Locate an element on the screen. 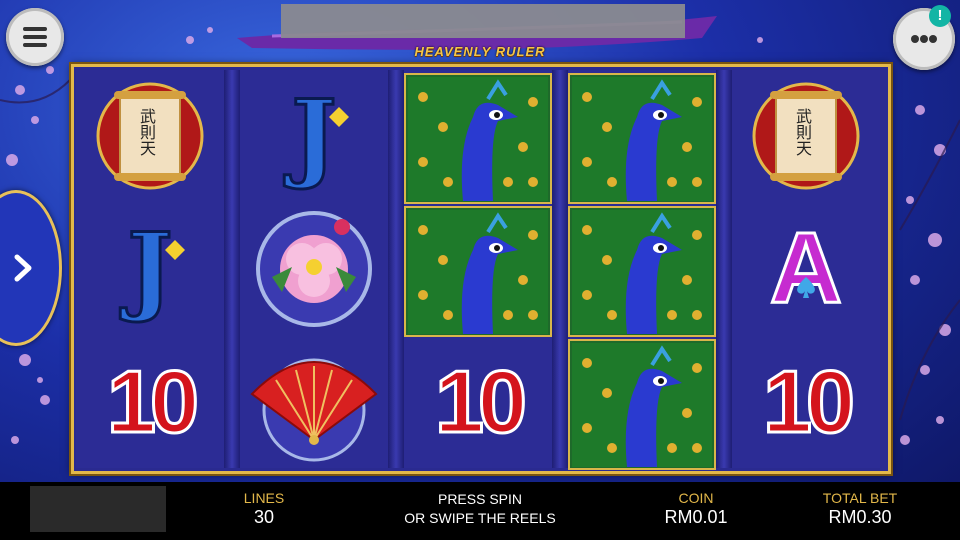 Image resolution: width=960 pixels, height=540 pixels. symbol-peony is located at coordinates (314, 268).